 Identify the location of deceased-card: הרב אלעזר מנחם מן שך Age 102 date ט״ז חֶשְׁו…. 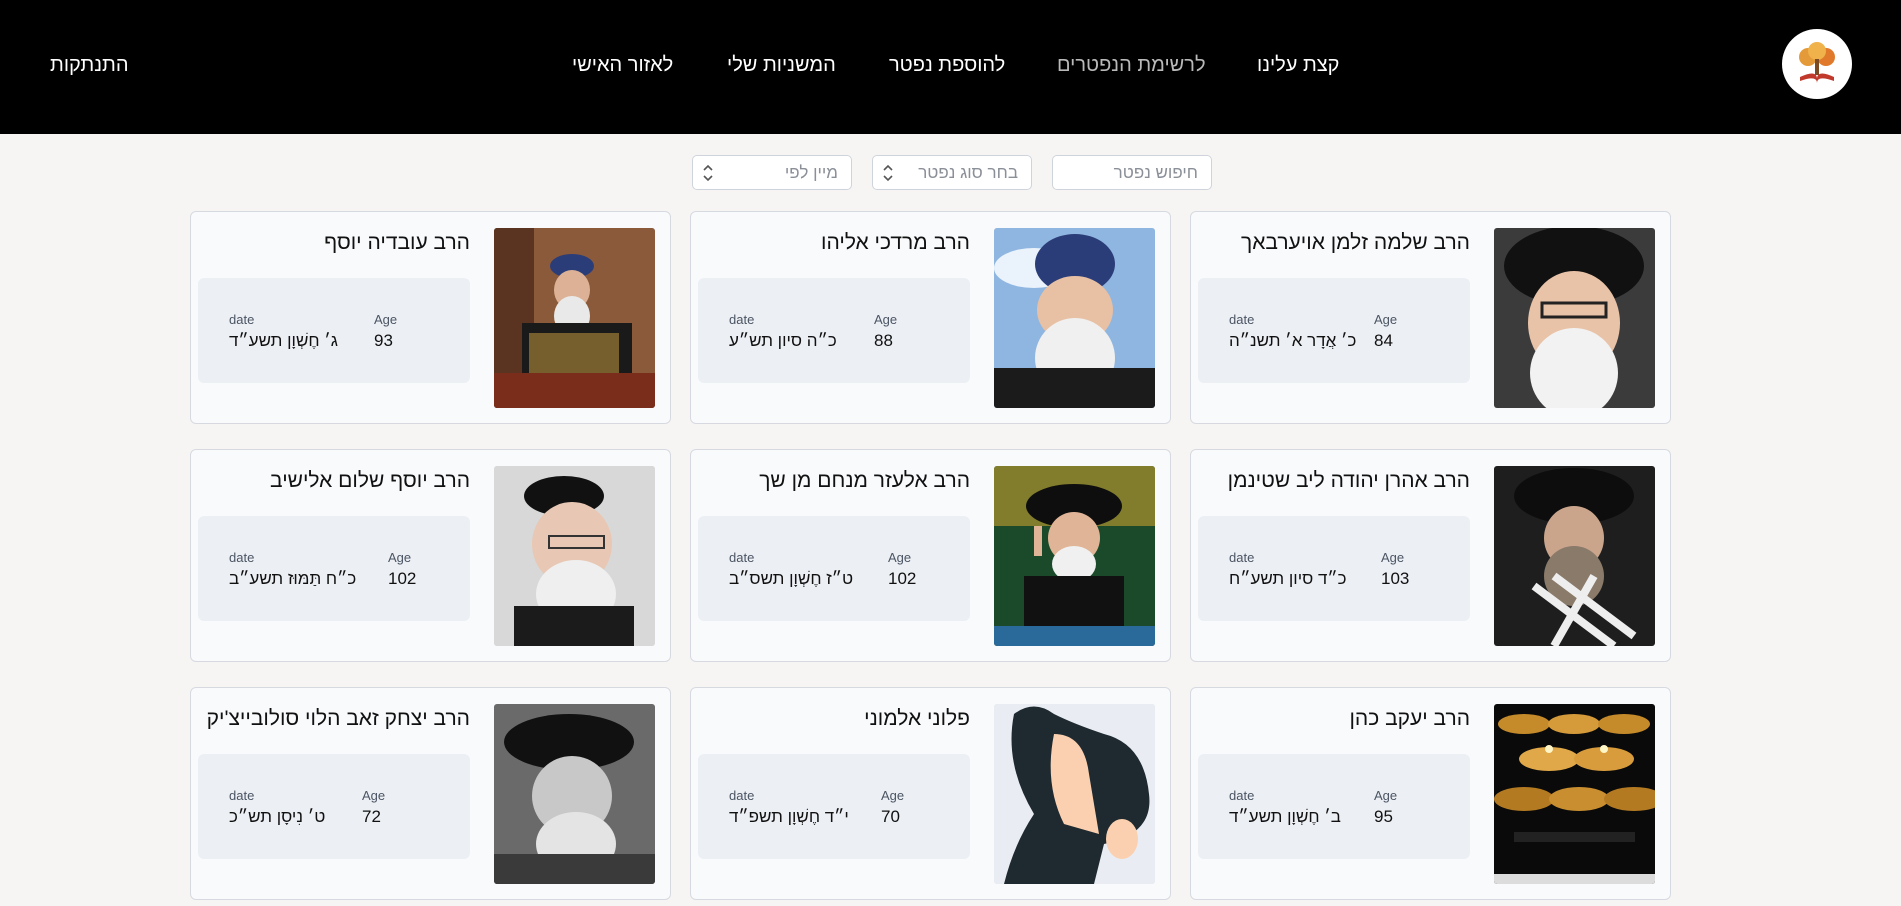
(930, 555).